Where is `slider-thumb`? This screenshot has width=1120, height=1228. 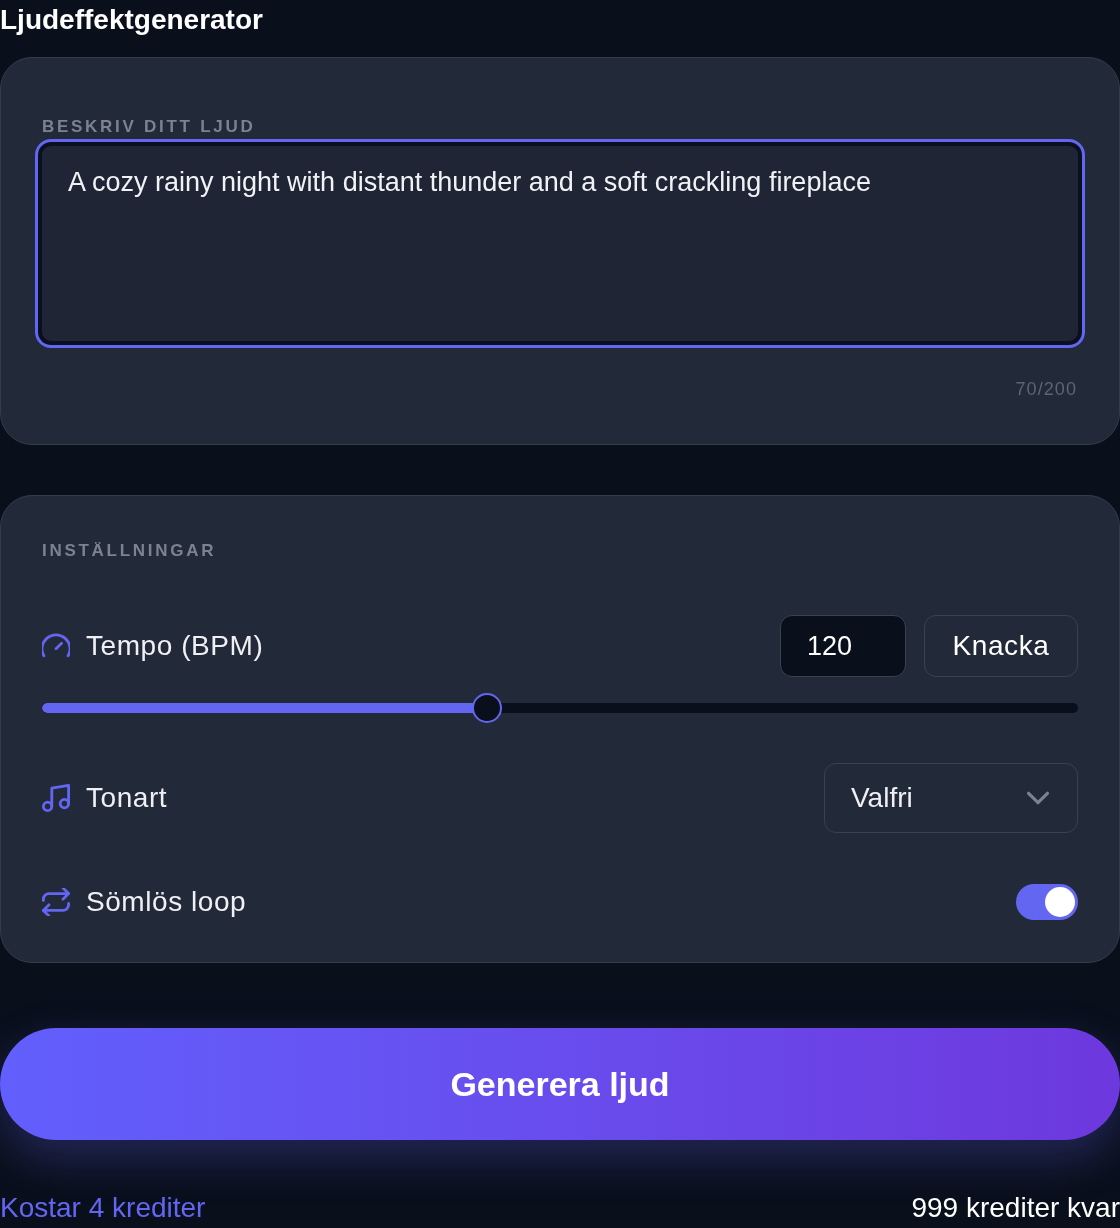 slider-thumb is located at coordinates (487, 708).